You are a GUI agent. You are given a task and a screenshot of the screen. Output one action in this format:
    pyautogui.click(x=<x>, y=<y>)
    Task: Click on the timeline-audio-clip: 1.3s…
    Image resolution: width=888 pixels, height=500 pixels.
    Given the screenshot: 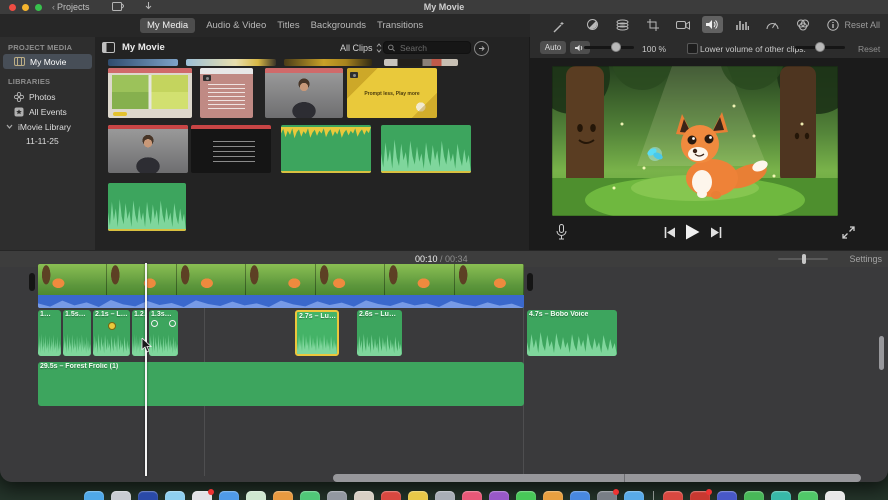 What is the action you would take?
    pyautogui.click(x=163, y=333)
    